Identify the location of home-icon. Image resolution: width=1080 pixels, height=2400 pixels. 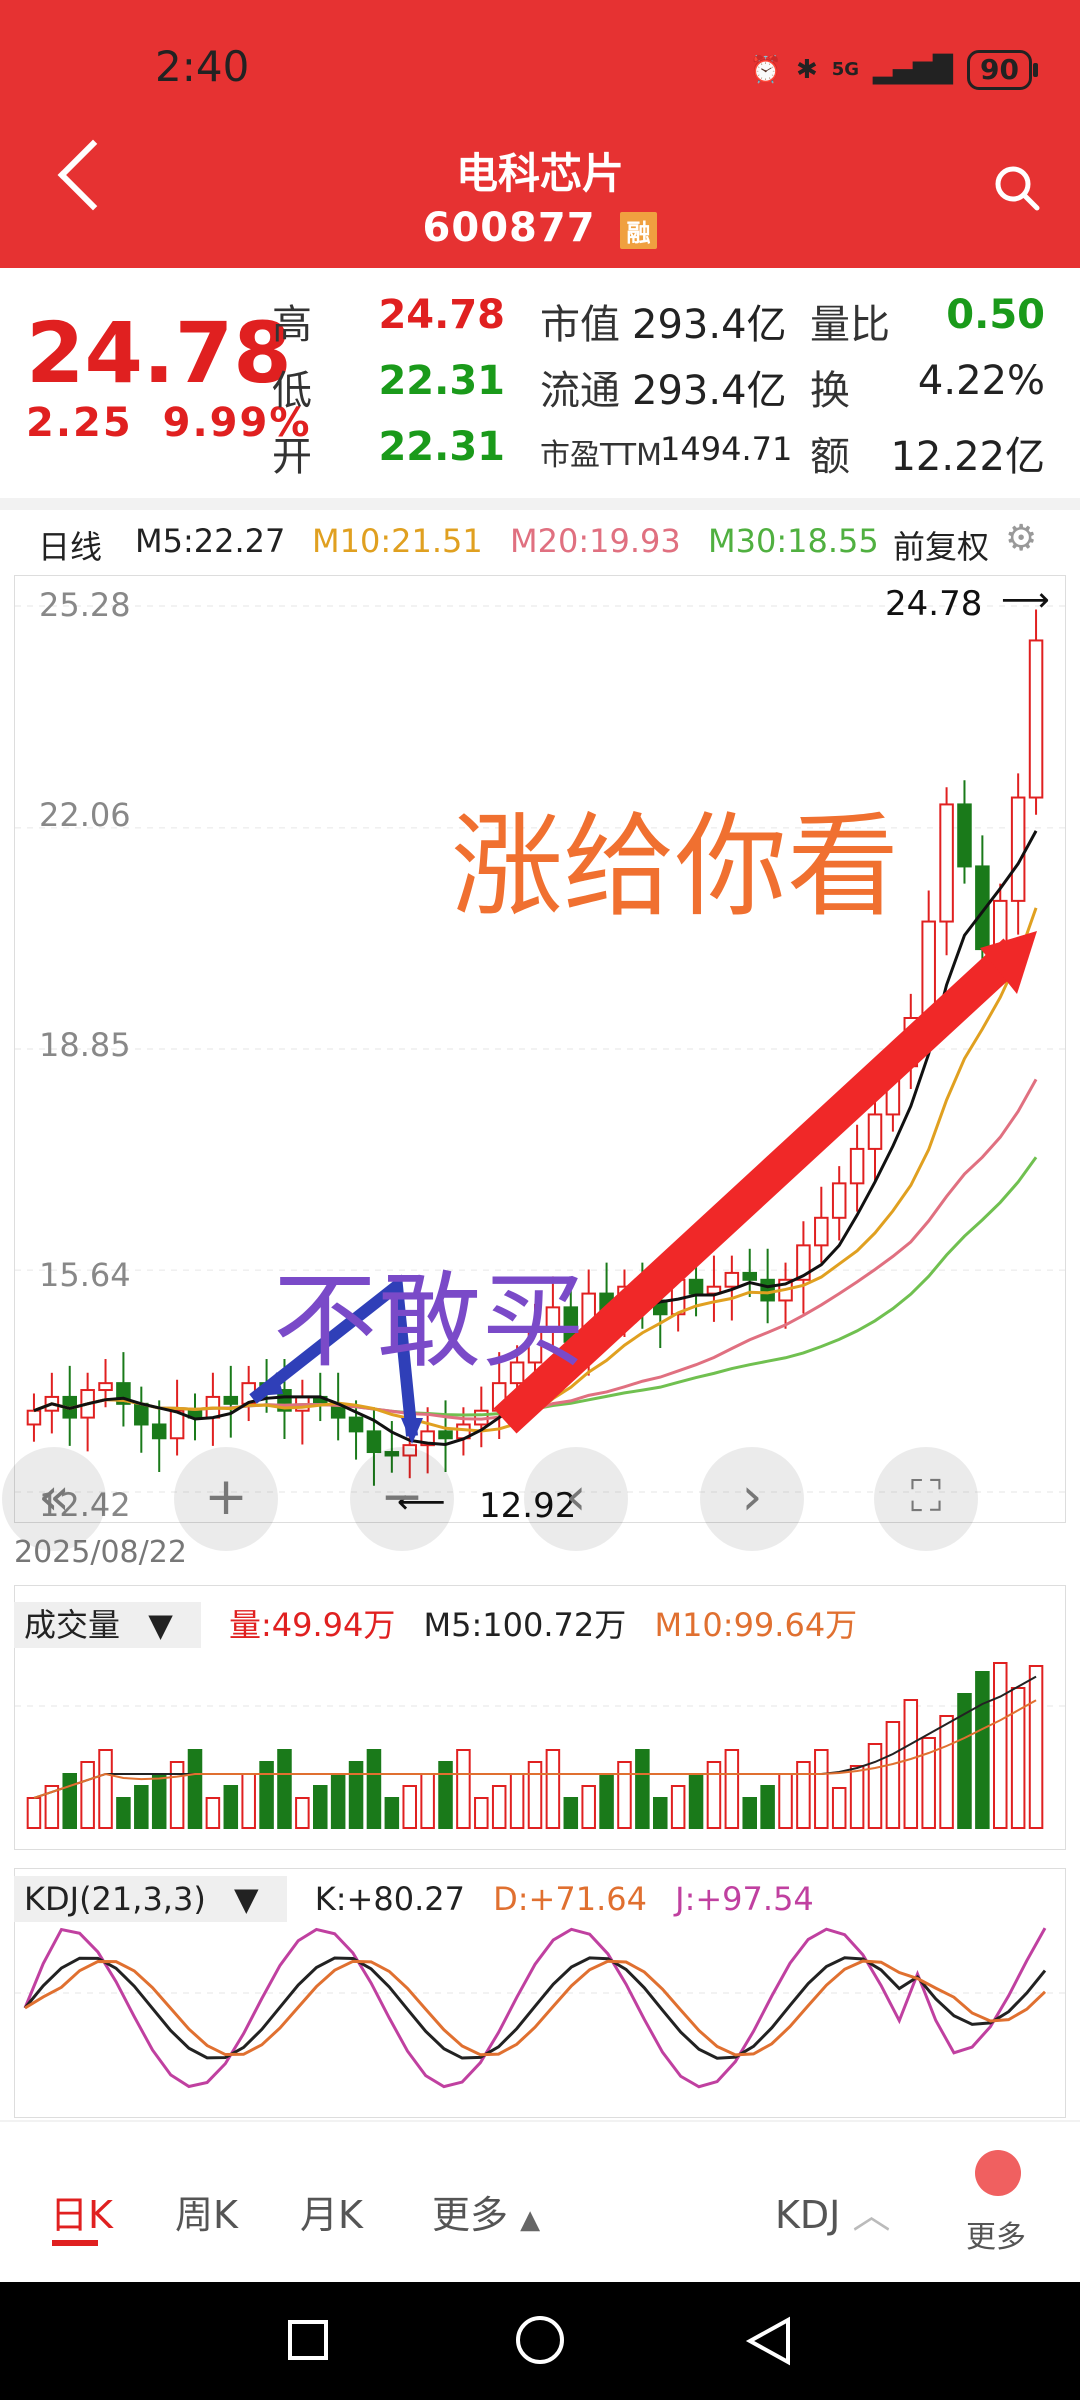
(540, 2340).